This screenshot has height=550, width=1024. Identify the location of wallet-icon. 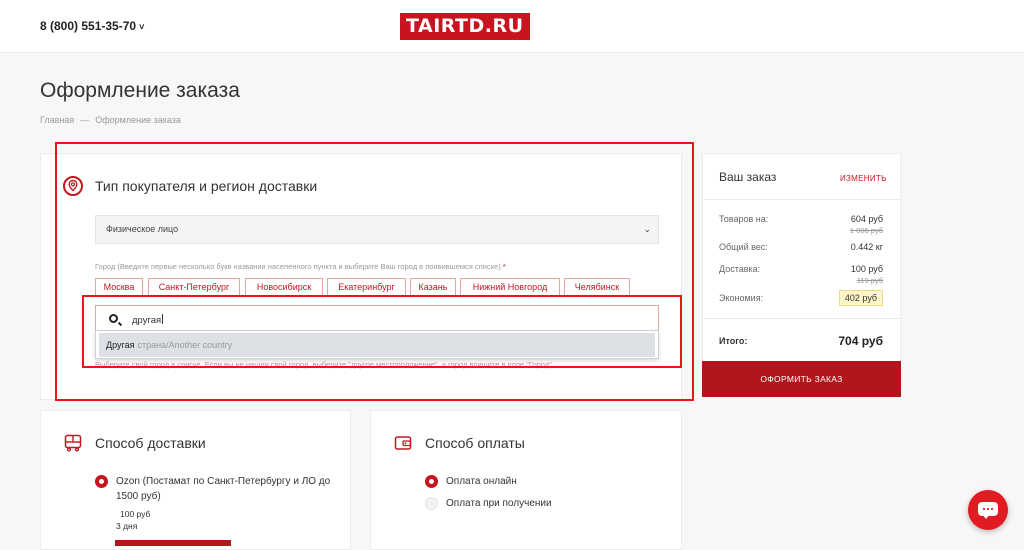
(403, 443).